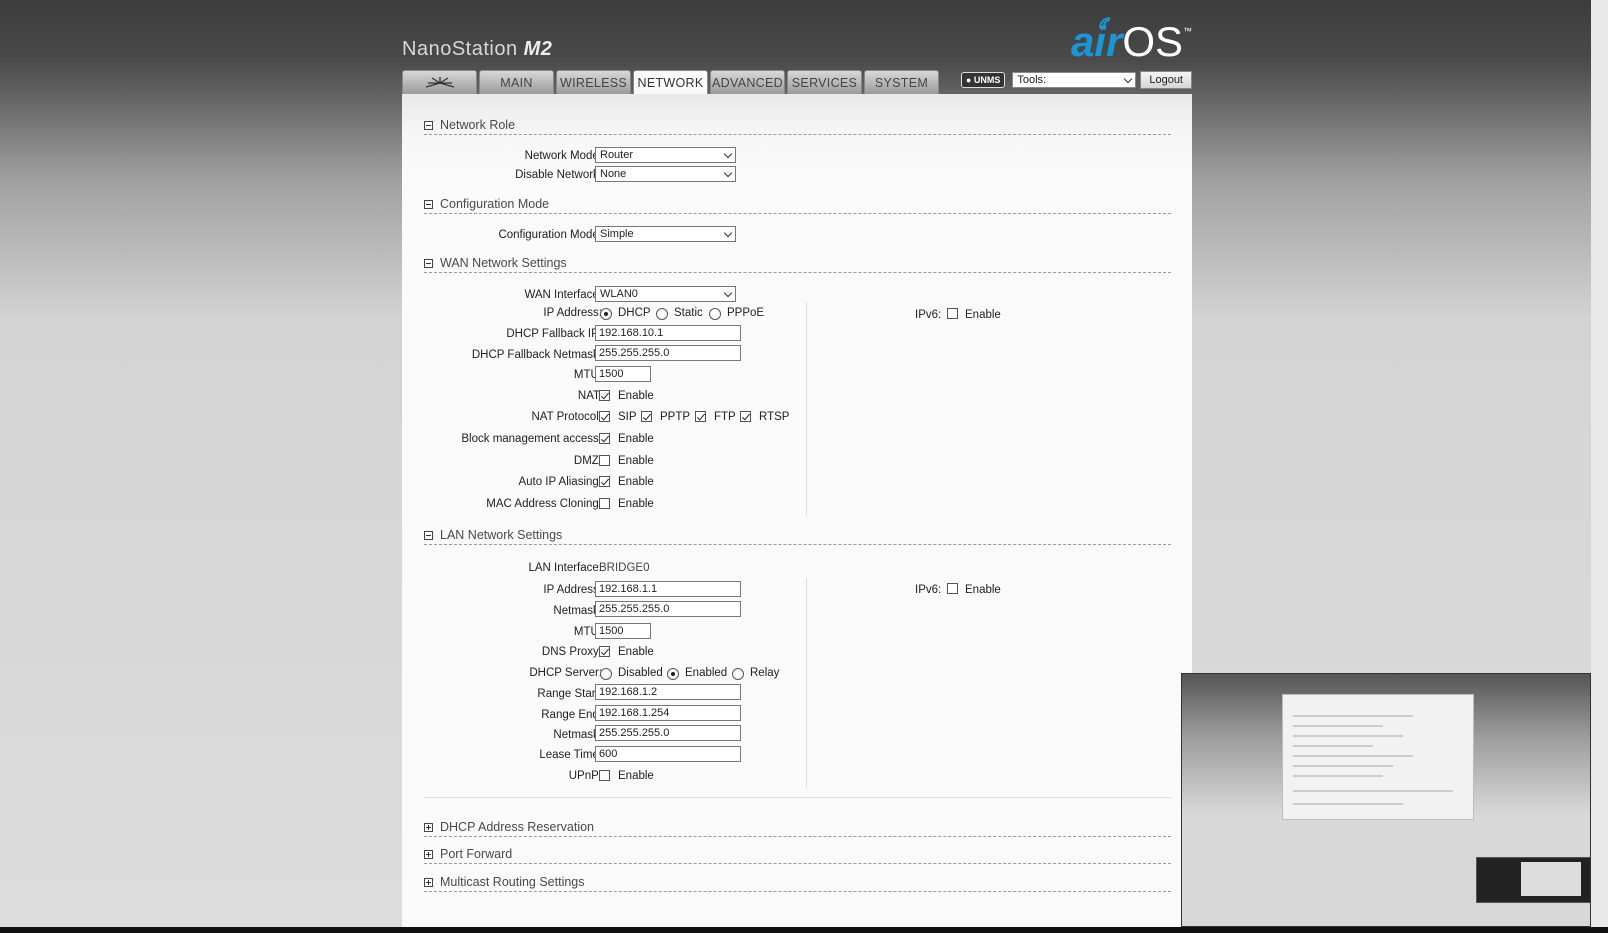 The height and width of the screenshot is (933, 1608). What do you see at coordinates (706, 673) in the screenshot?
I see `dhcp-server-enabled-label: Enabled` at bounding box center [706, 673].